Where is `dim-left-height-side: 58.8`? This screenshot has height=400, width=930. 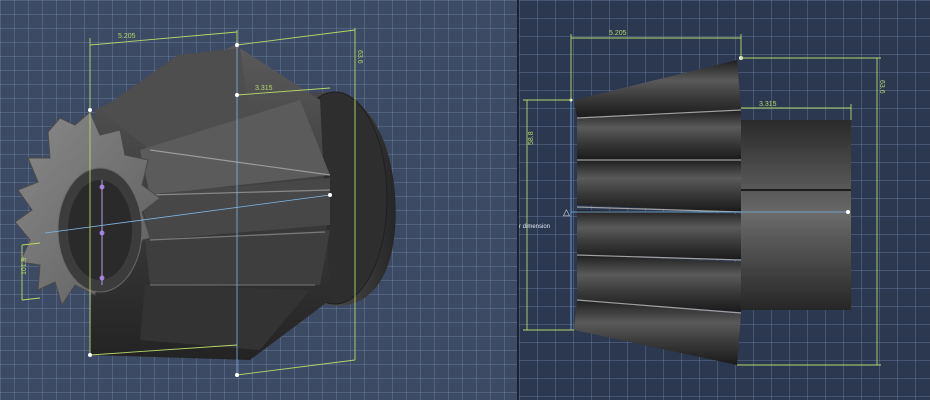
dim-left-height-side: 58.8 is located at coordinates (531, 138).